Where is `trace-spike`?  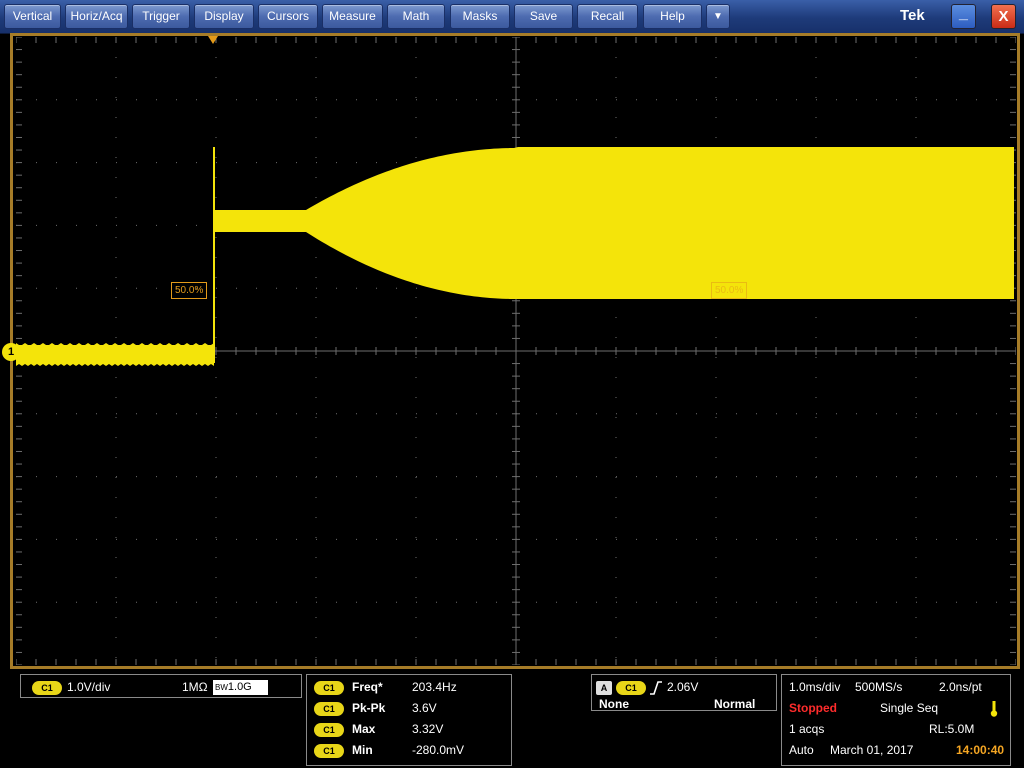
trace-spike is located at coordinates (214, 255).